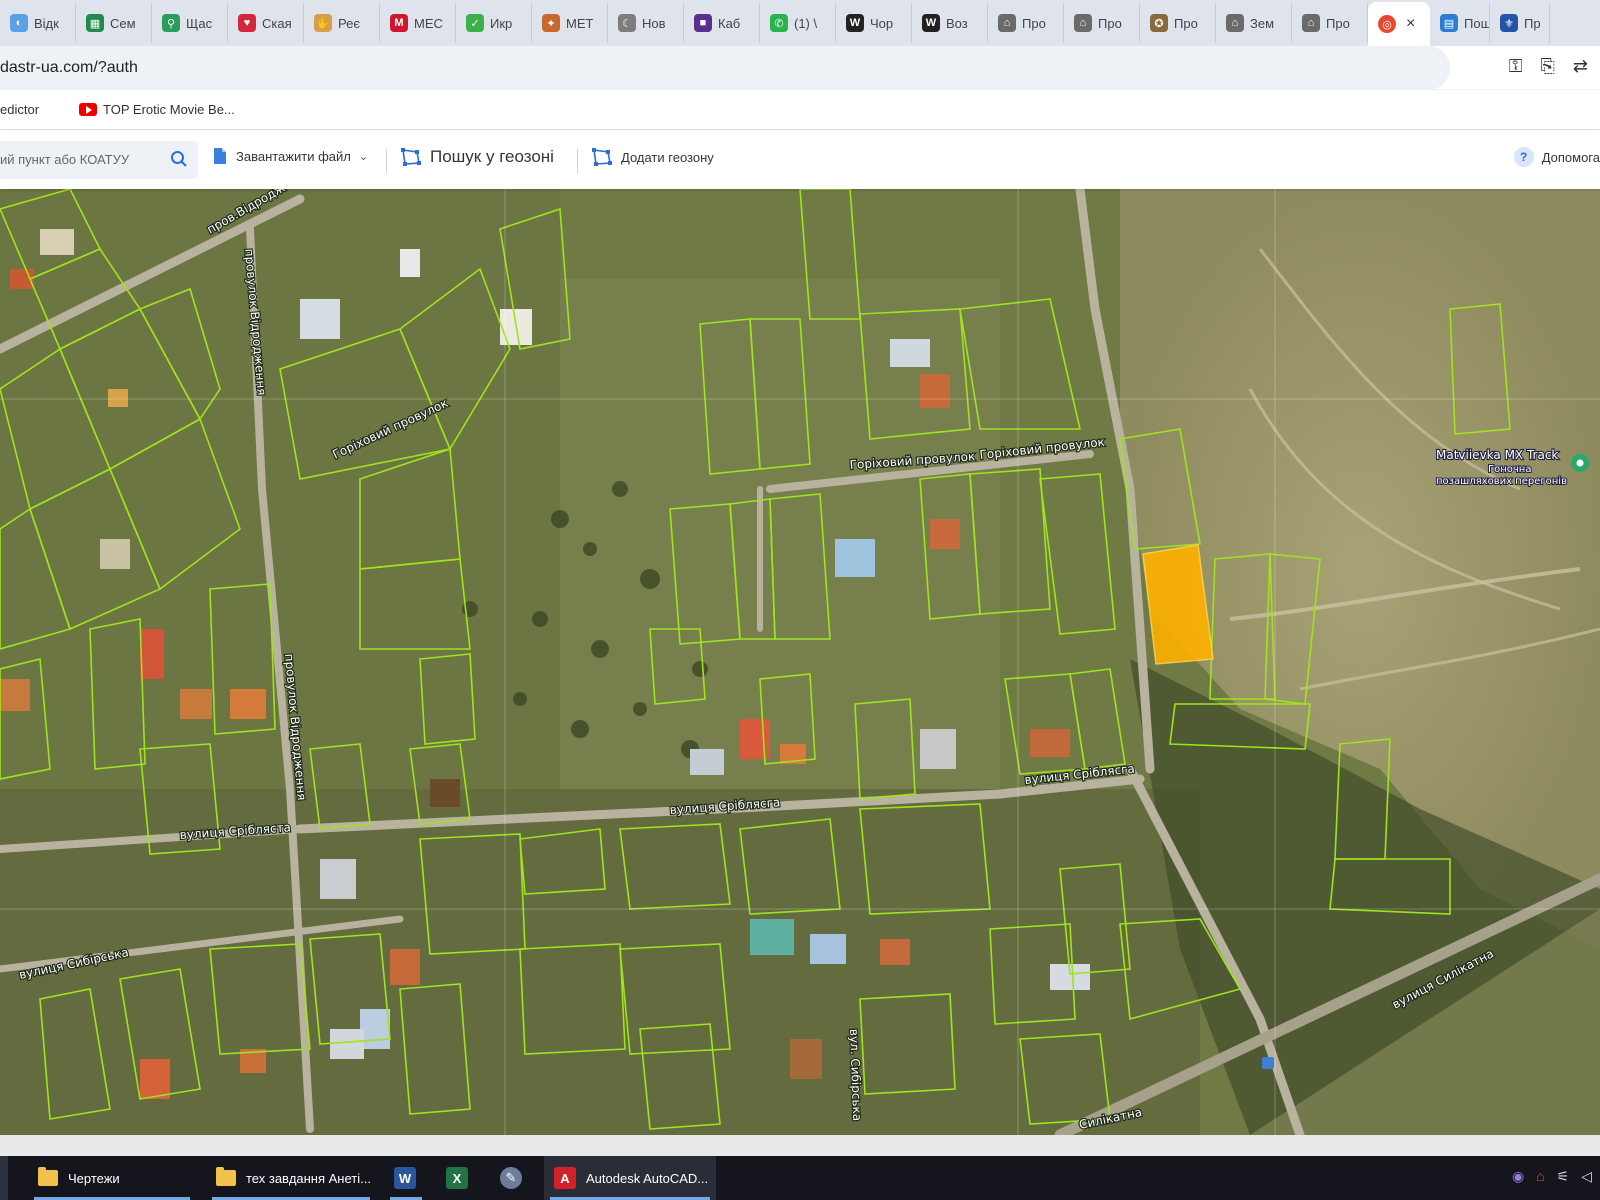 The height and width of the screenshot is (1200, 1600). Describe the element at coordinates (349, 23) in the screenshot. I see `browser-tab-label: Реє` at that location.